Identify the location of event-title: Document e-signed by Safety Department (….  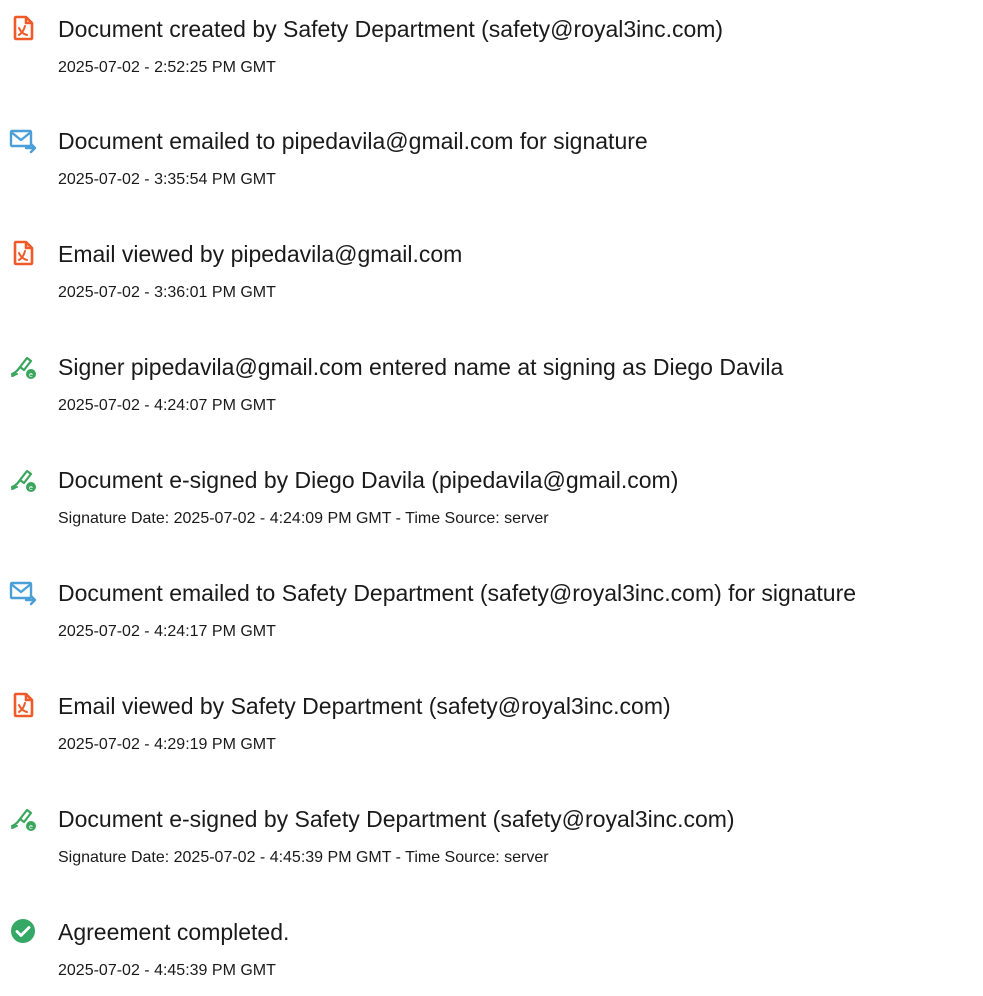
(396, 819).